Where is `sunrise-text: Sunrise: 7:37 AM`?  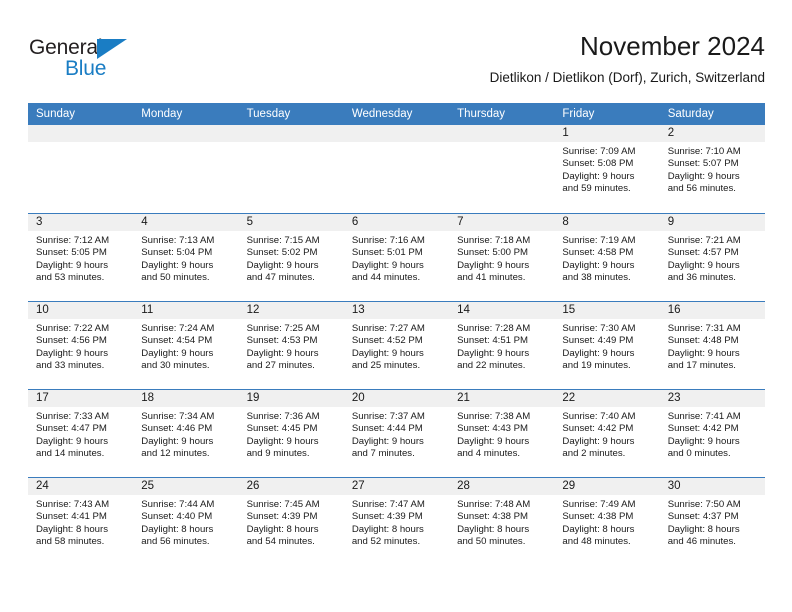 sunrise-text: Sunrise: 7:37 AM is located at coordinates (388, 416).